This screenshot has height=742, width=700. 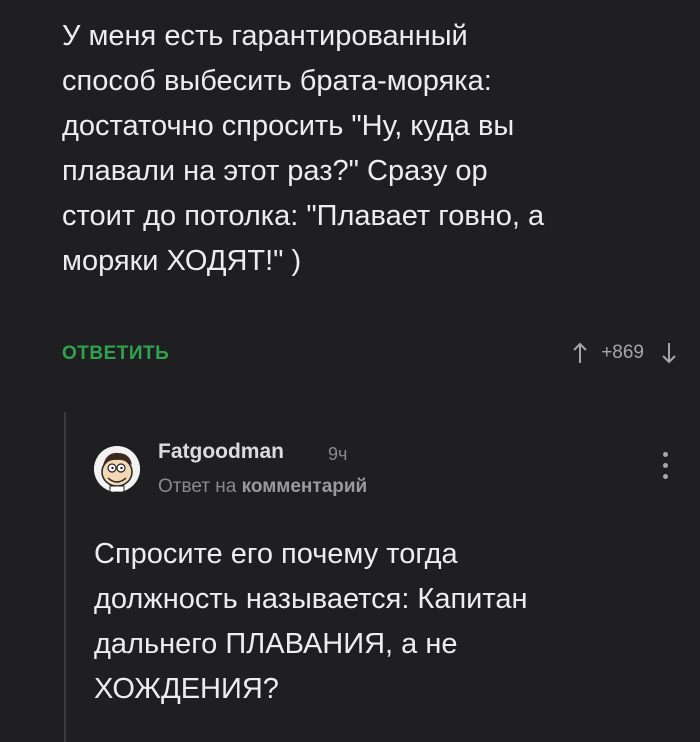 I want to click on reply-meta-target: комментарий, so click(x=305, y=486).